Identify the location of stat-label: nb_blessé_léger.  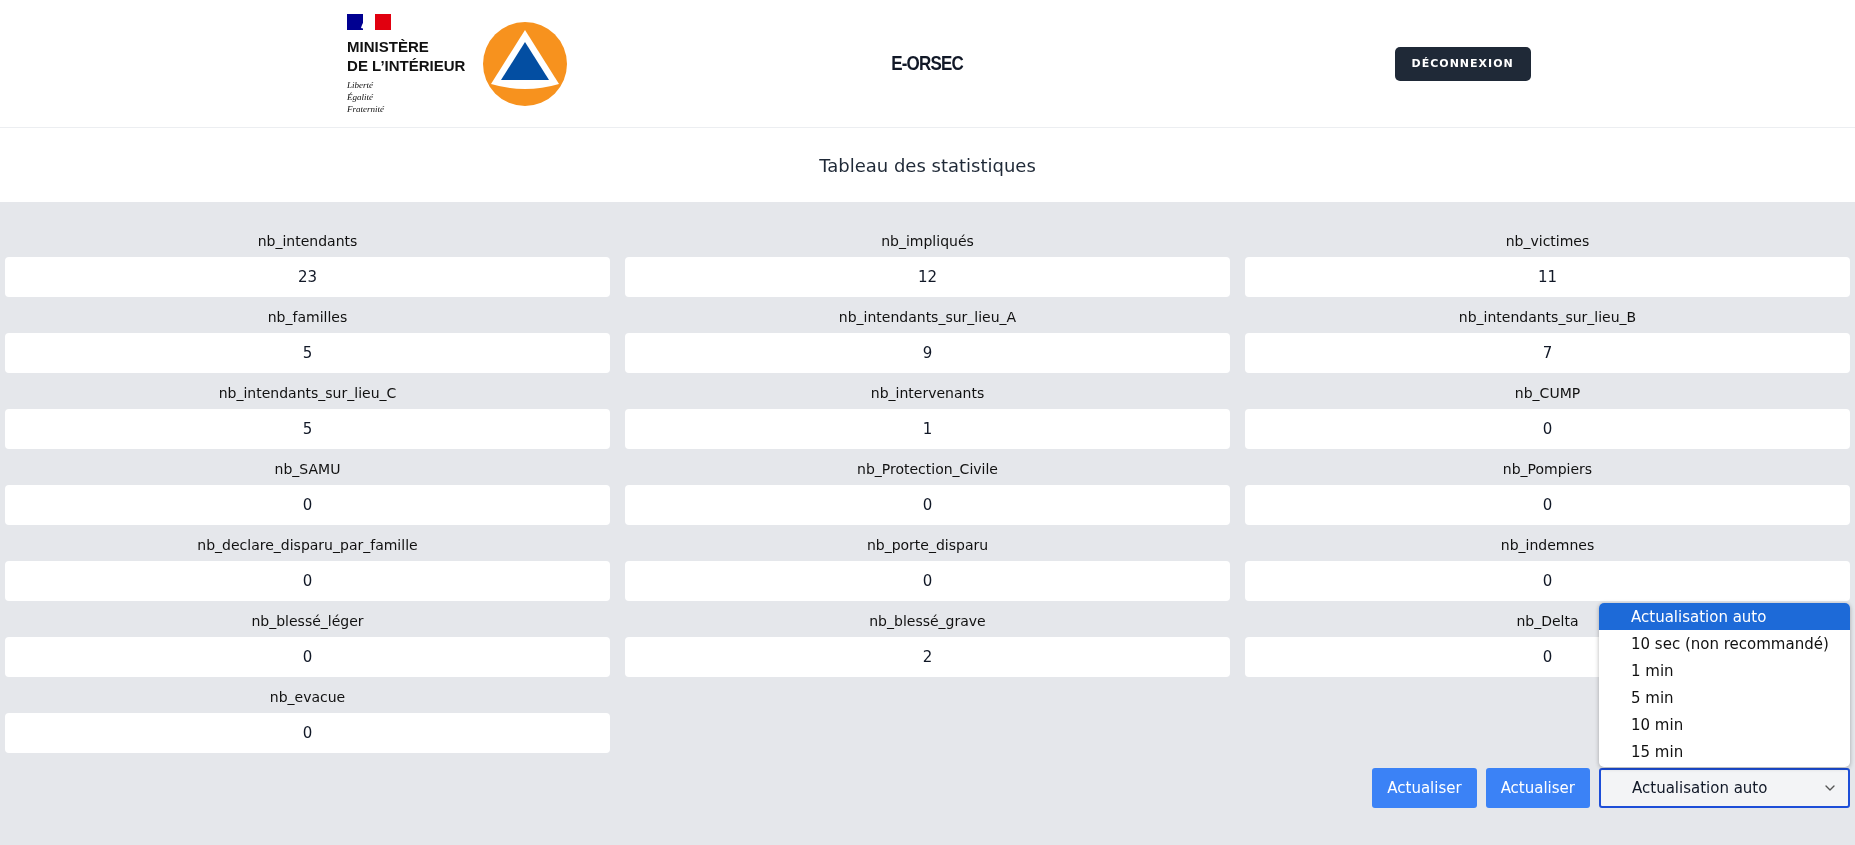
(307, 621).